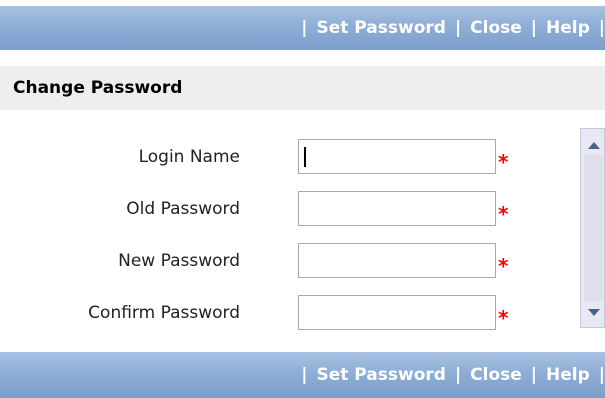 The image size is (605, 398). What do you see at coordinates (280, 211) in the screenshot?
I see `old-password-row: Old Password *` at bounding box center [280, 211].